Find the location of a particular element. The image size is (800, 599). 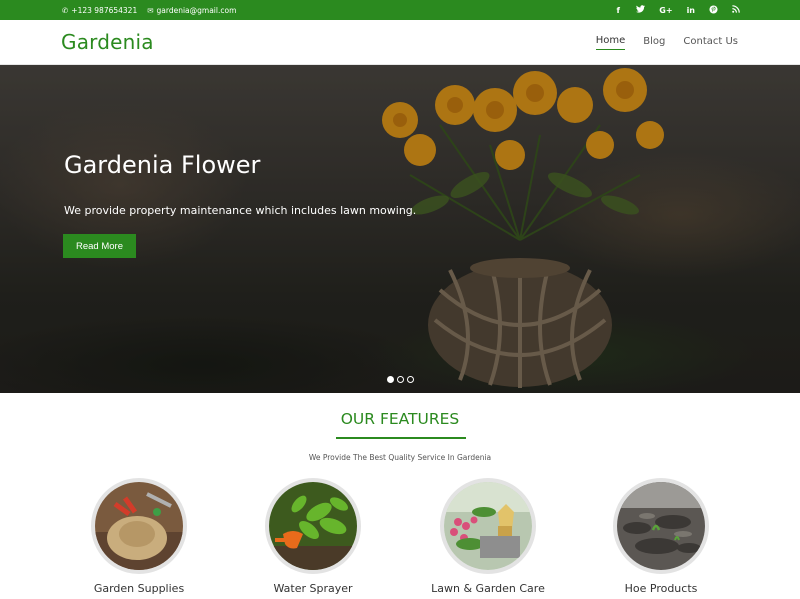

contact-info: ✆ +123 987654321 ✉ gardenia@gmail.com is located at coordinates (149, 10).